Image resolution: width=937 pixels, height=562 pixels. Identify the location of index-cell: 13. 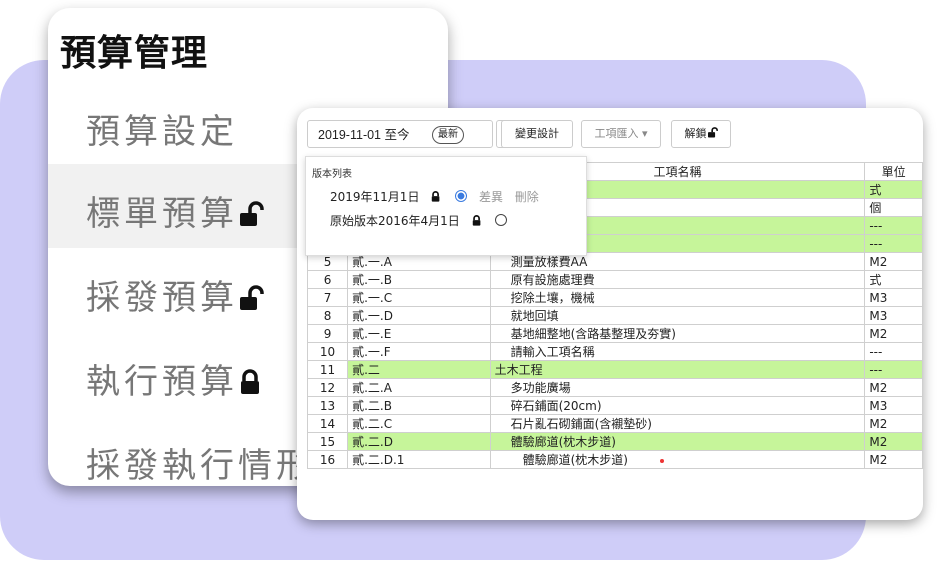
(327, 405).